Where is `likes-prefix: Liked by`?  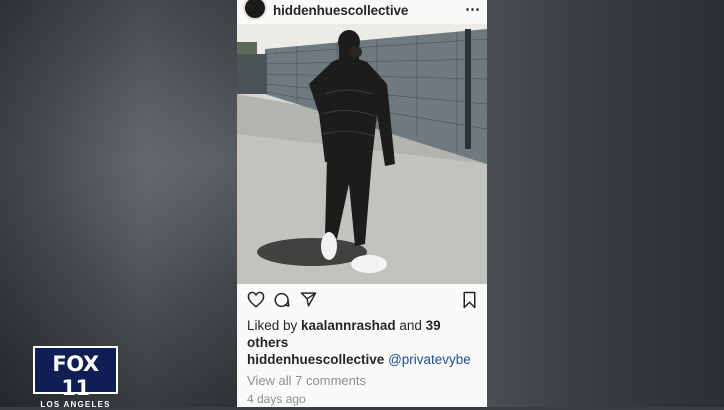
likes-prefix: Liked by is located at coordinates (274, 325).